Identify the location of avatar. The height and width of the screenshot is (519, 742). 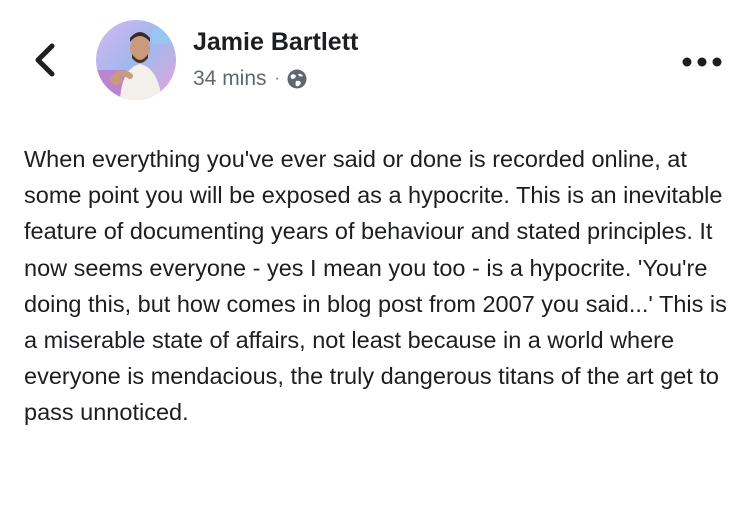
(136, 60).